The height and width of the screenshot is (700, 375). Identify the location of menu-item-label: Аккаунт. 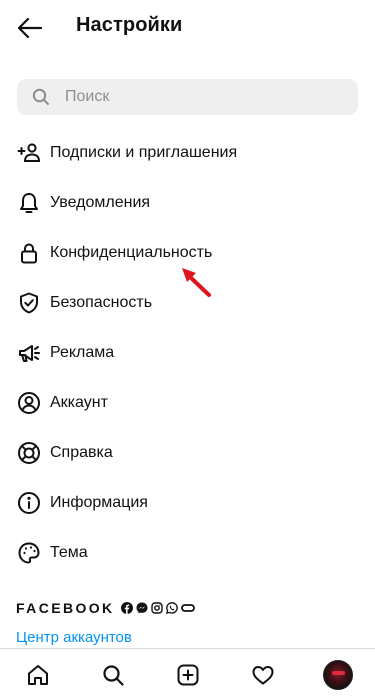
(79, 402).